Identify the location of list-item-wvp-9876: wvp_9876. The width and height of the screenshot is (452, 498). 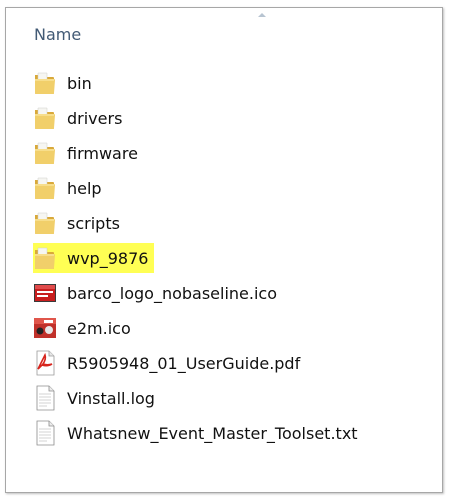
(94, 258).